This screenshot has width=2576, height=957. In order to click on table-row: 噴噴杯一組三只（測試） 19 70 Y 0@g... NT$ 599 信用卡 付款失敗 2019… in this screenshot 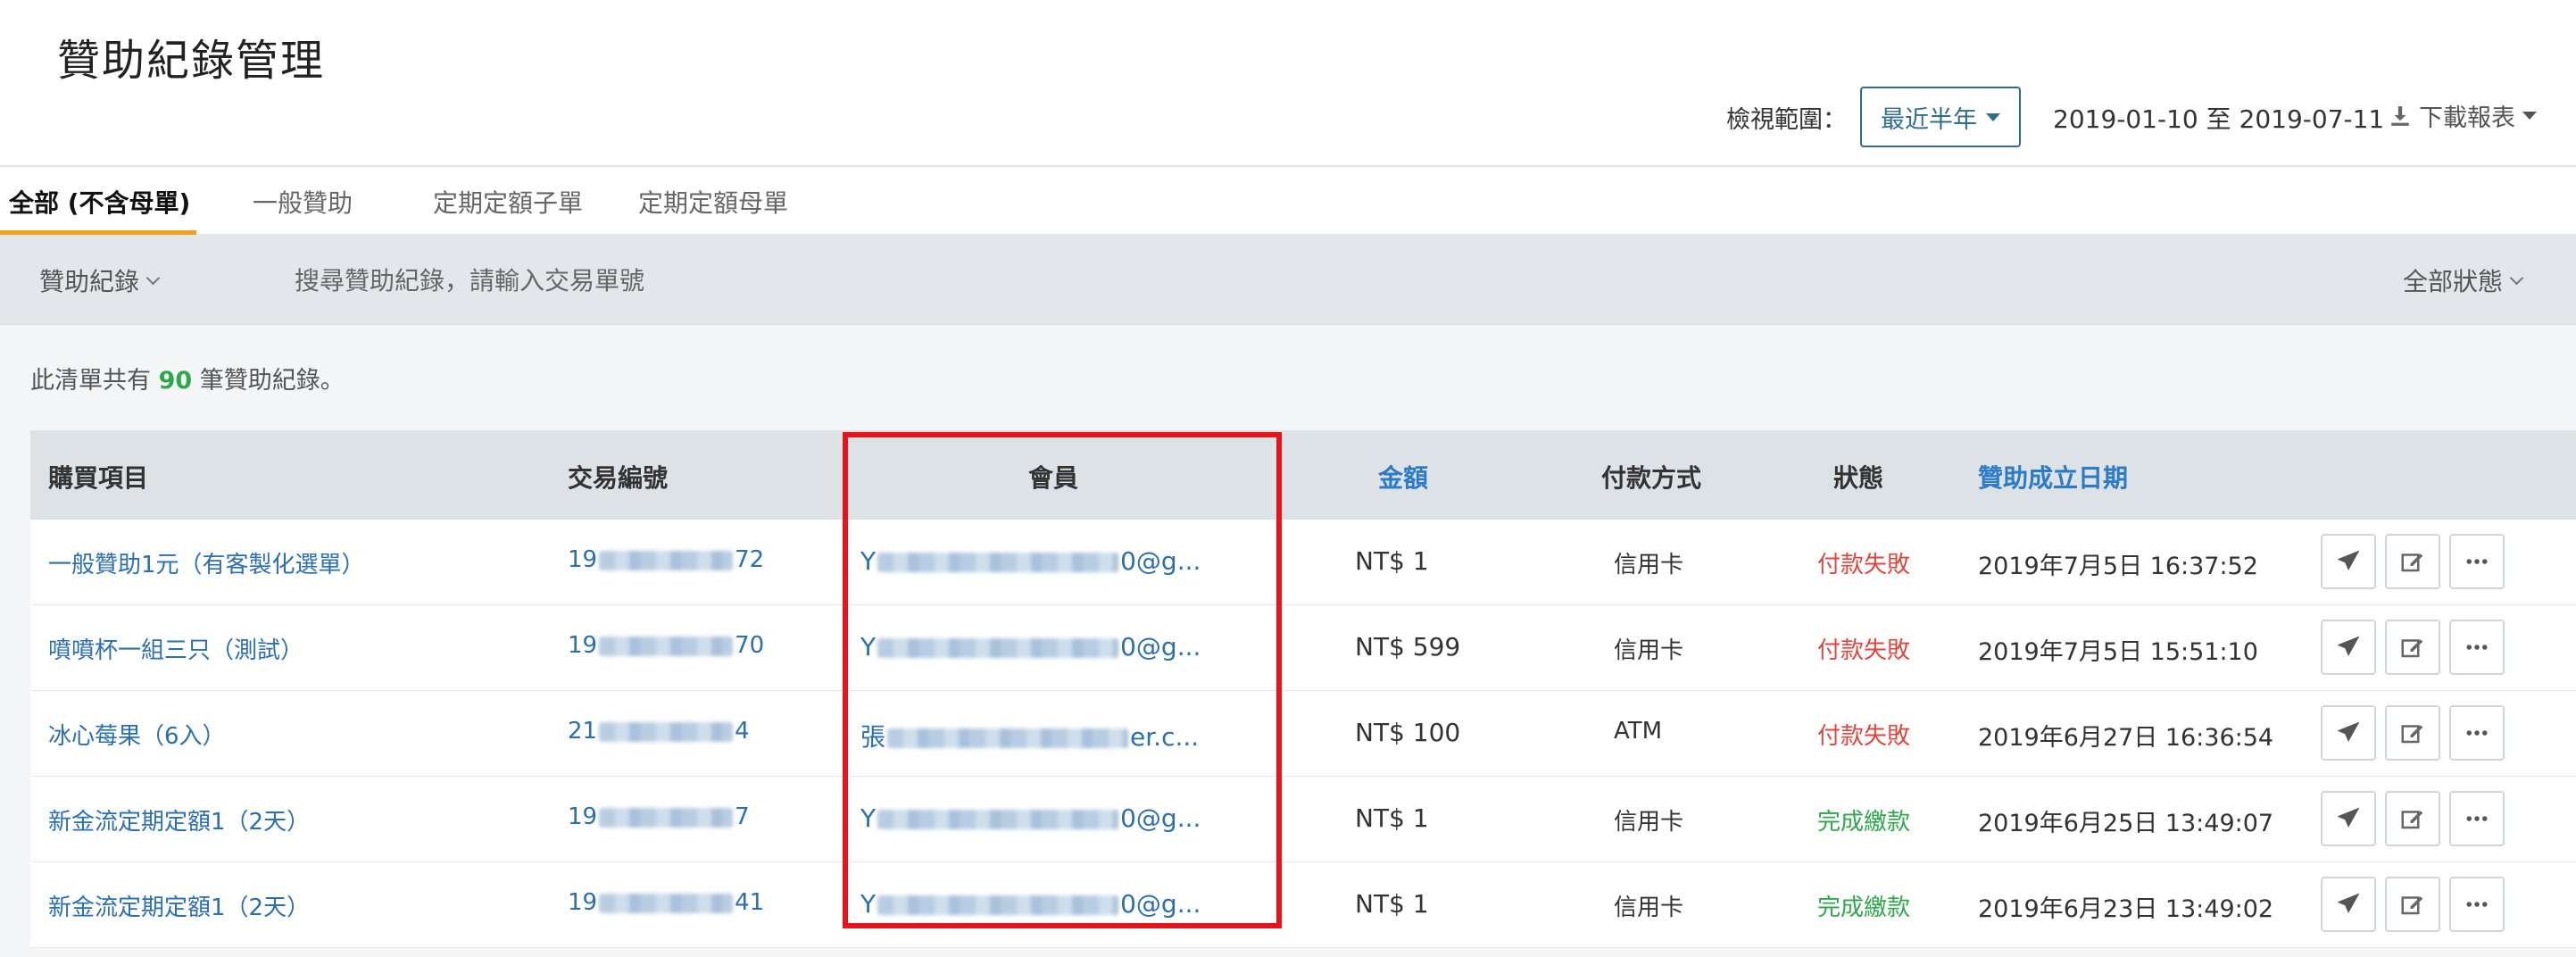, I will do `click(1303, 648)`.